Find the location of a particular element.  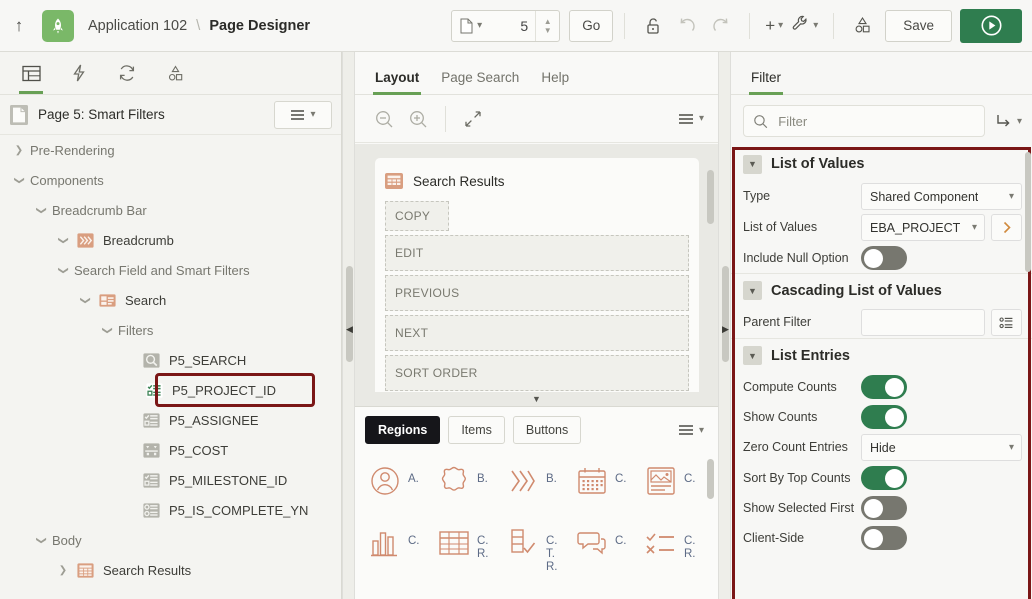

type-select: Shared Component ▾ is located at coordinates (941, 196).